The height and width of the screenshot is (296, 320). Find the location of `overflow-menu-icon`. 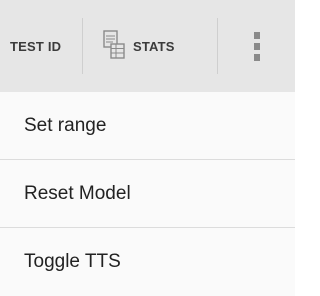

overflow-menu-icon is located at coordinates (256, 46).